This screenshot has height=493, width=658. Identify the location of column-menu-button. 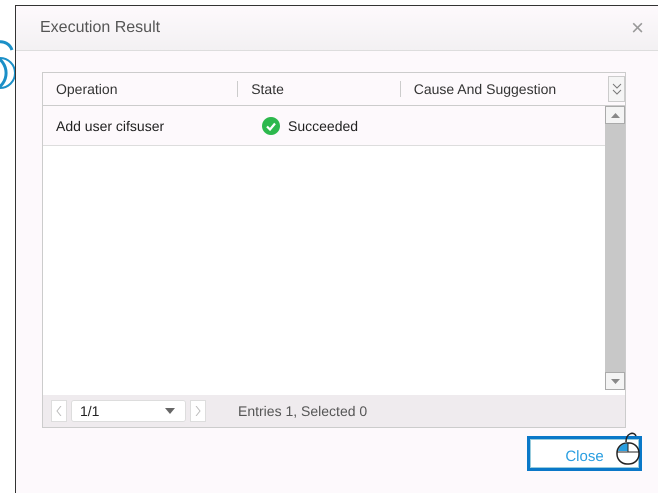
(616, 89).